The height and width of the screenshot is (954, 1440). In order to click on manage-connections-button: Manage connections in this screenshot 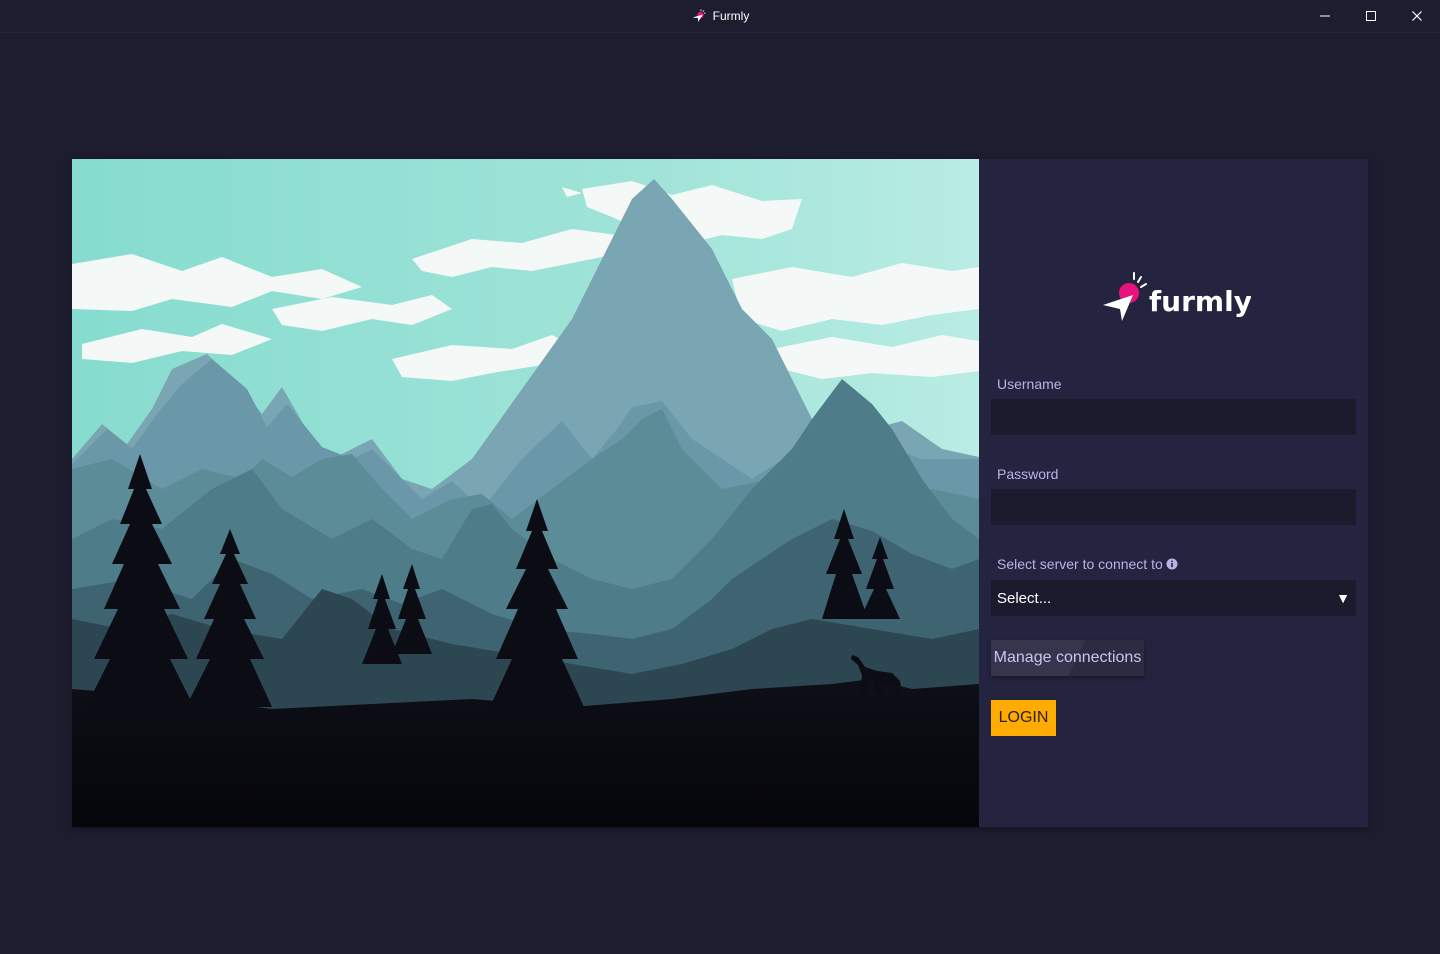, I will do `click(1067, 658)`.